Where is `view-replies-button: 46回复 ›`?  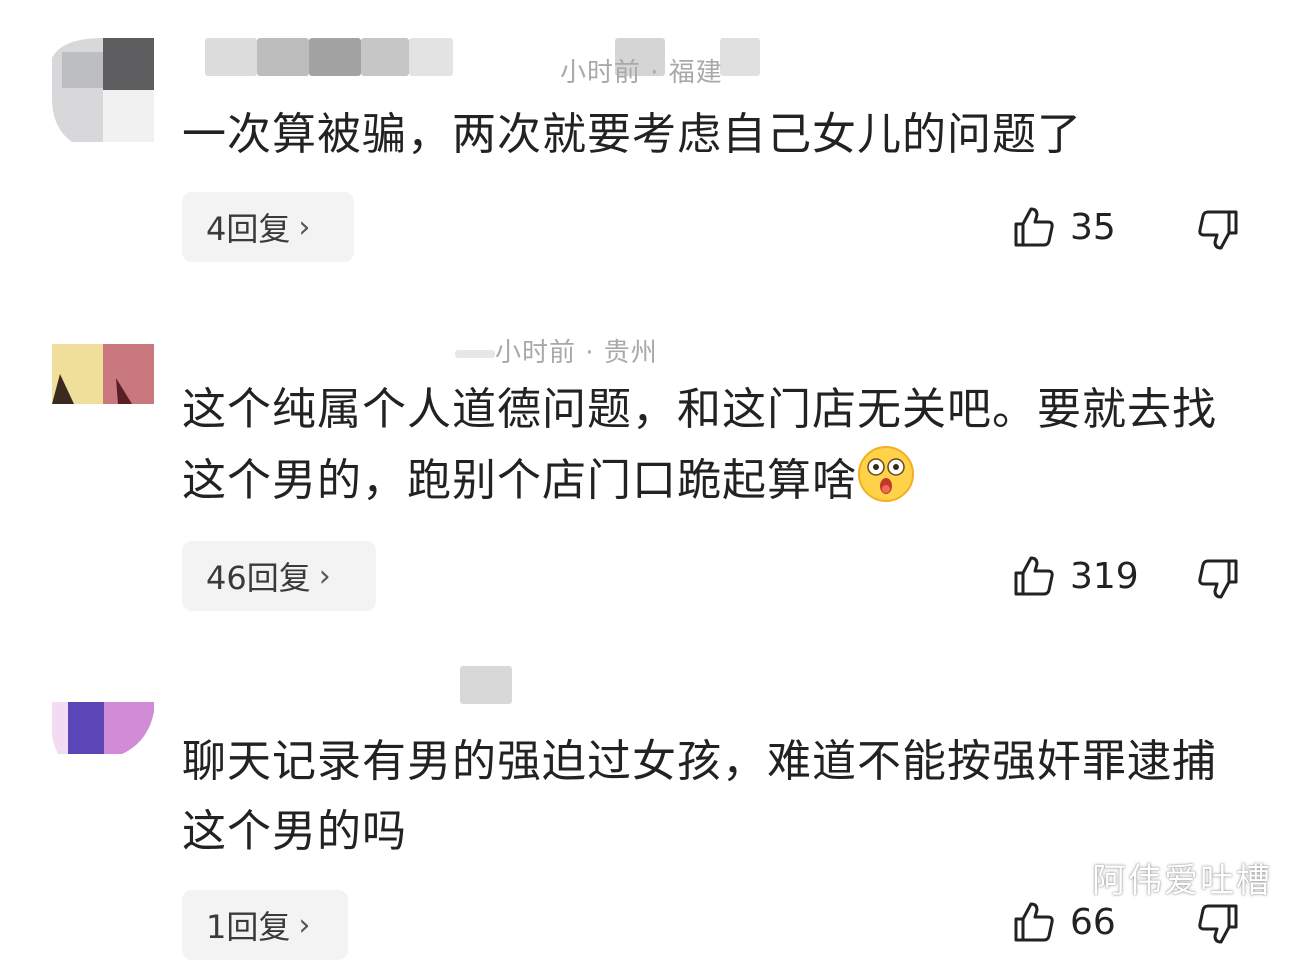
view-replies-button: 46回复 › is located at coordinates (279, 576).